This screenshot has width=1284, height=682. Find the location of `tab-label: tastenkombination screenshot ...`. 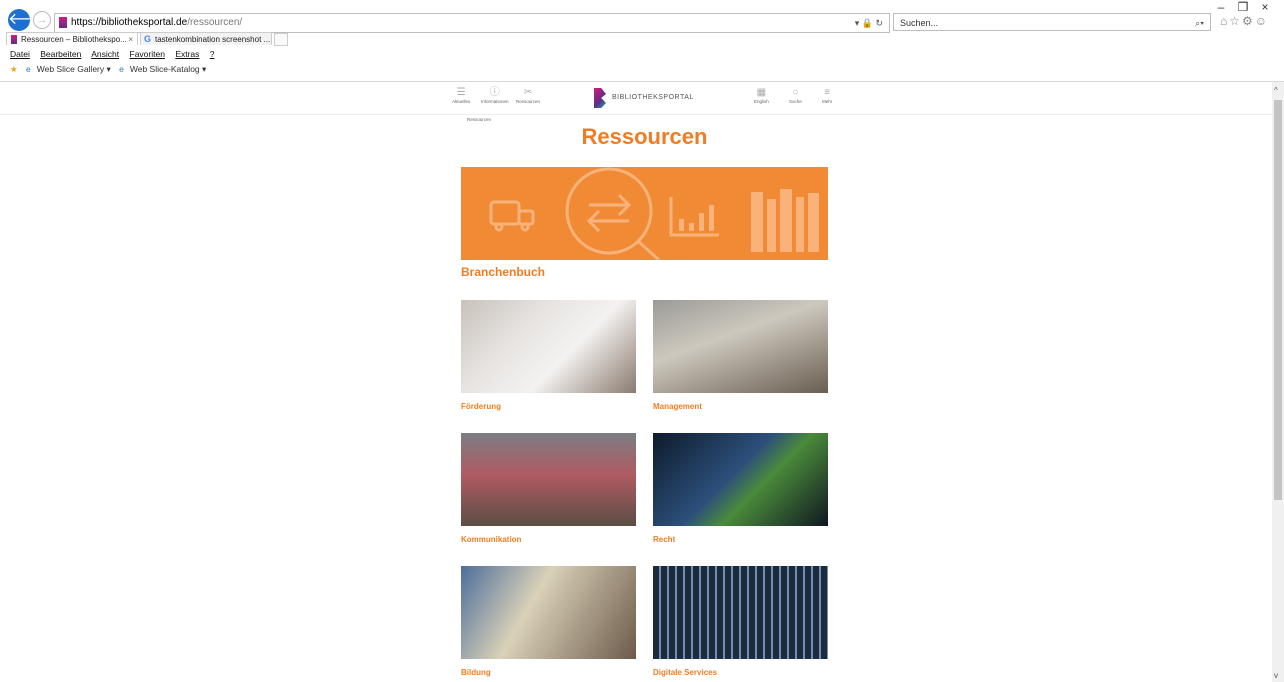

tab-label: tastenkombination screenshot ... is located at coordinates (213, 39).